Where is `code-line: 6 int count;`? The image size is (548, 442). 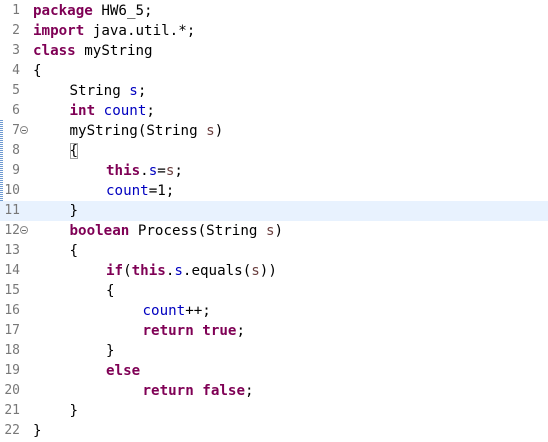
code-line: 6 int count; is located at coordinates (274, 111).